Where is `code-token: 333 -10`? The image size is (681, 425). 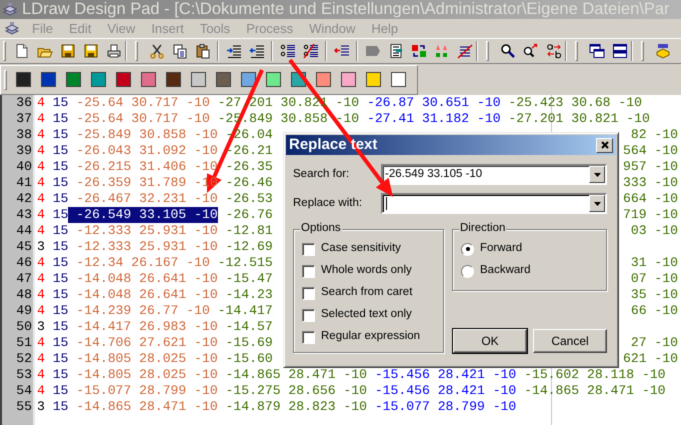 code-token: 333 -10 is located at coordinates (650, 183).